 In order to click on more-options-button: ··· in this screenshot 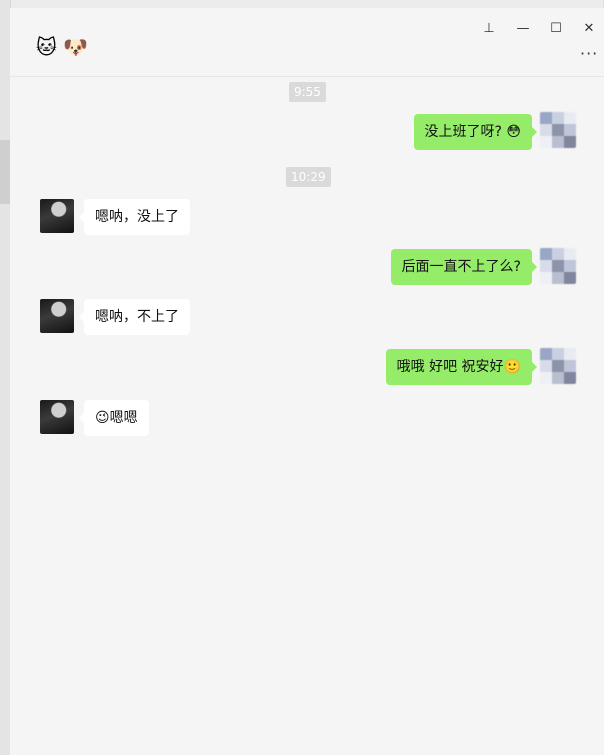, I will do `click(589, 53)`.